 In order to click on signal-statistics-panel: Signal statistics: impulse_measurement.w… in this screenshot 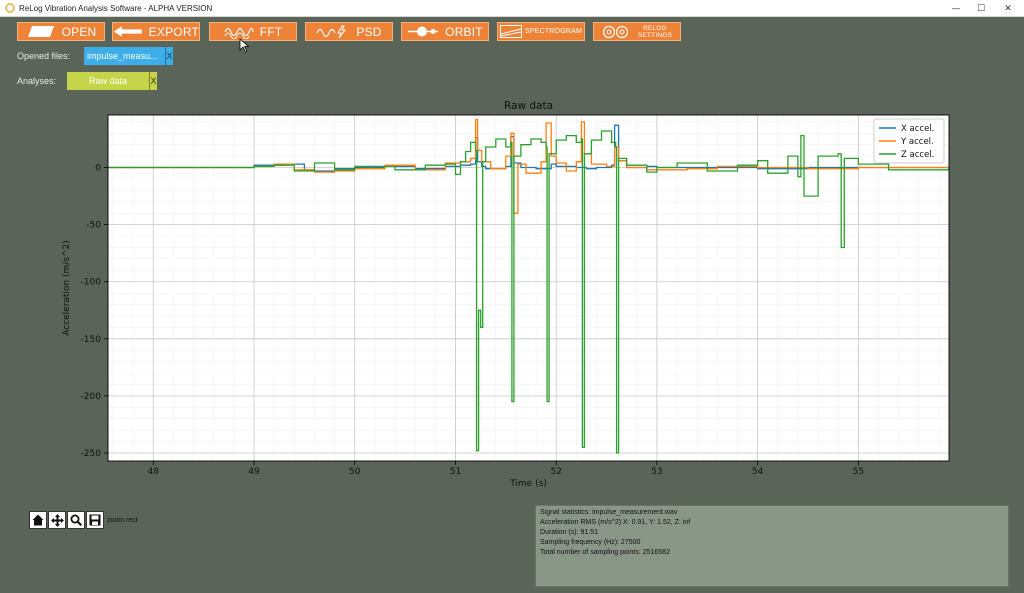, I will do `click(772, 546)`.